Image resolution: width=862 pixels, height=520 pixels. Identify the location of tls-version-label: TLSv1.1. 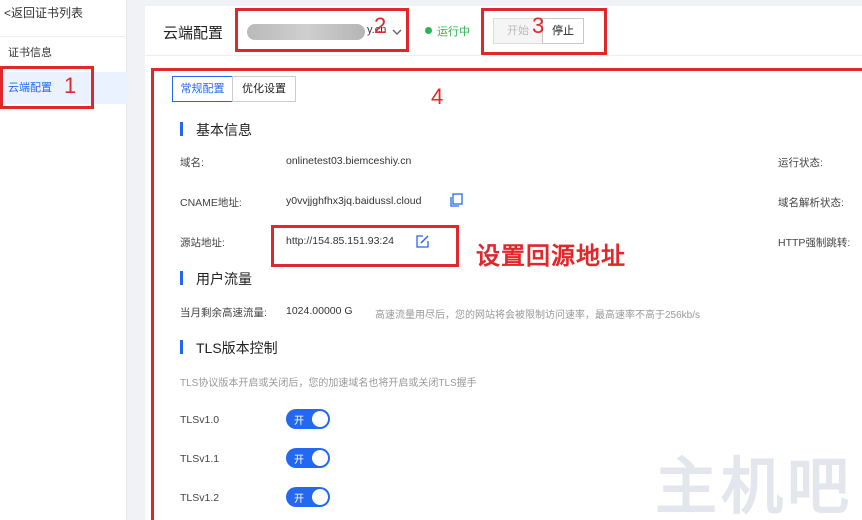
(200, 459).